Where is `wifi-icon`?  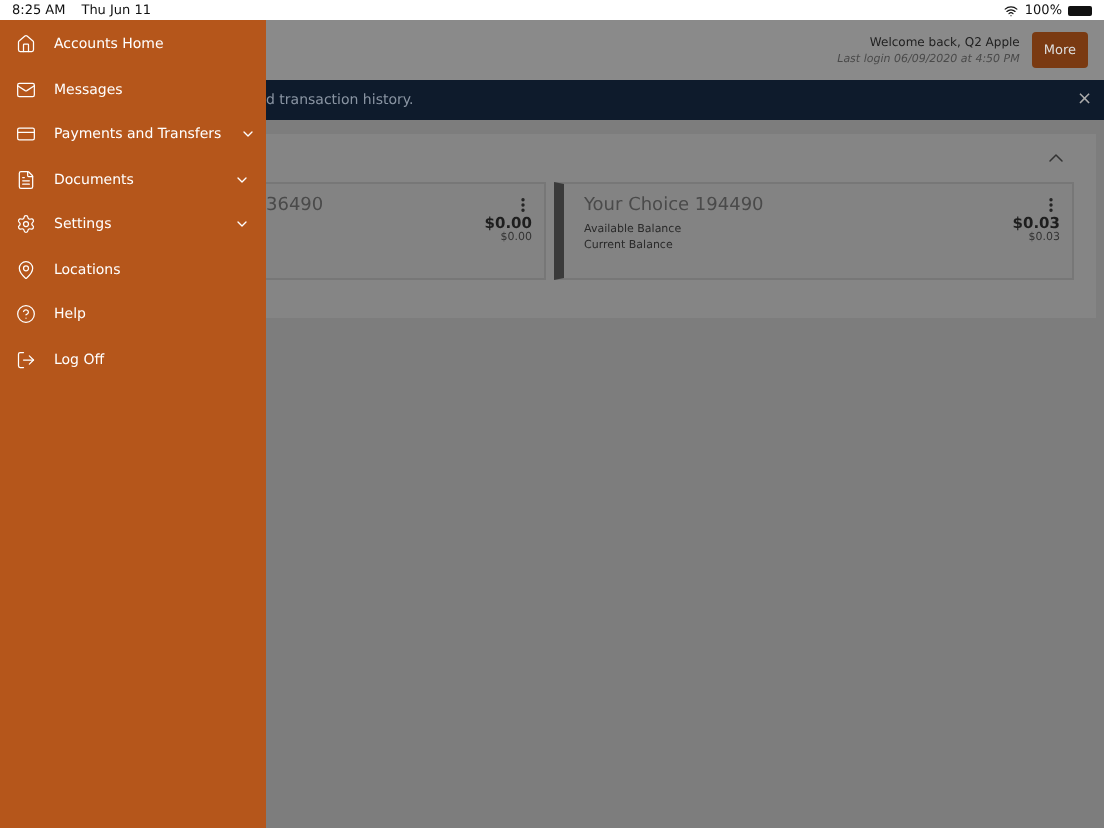
wifi-icon is located at coordinates (1011, 10).